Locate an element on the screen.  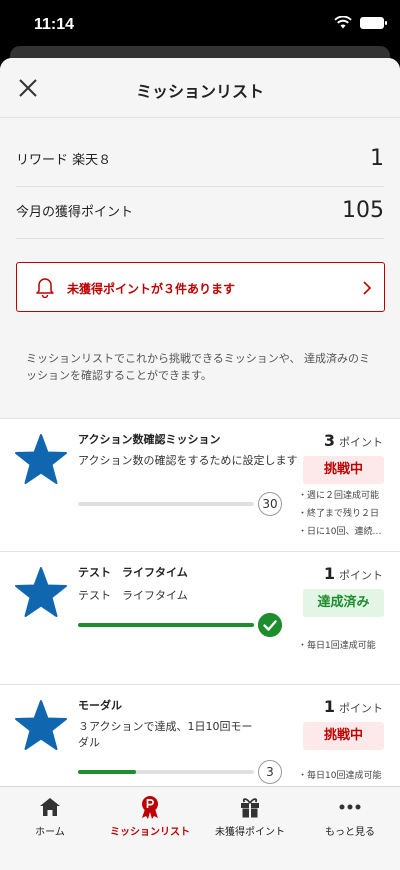
tab-label: もっと見る is located at coordinates (350, 832).